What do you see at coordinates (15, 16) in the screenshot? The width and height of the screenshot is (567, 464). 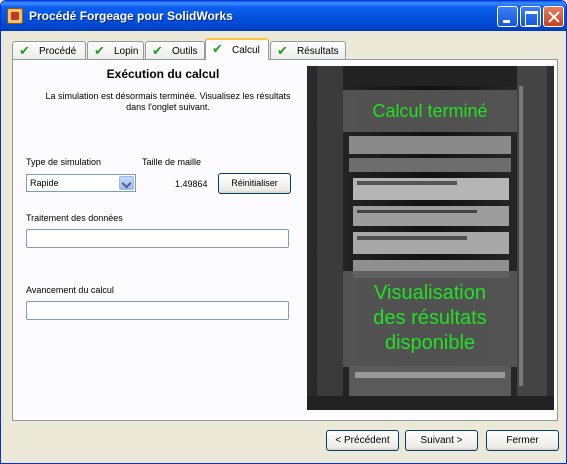 I see `forge-app-icon` at bounding box center [15, 16].